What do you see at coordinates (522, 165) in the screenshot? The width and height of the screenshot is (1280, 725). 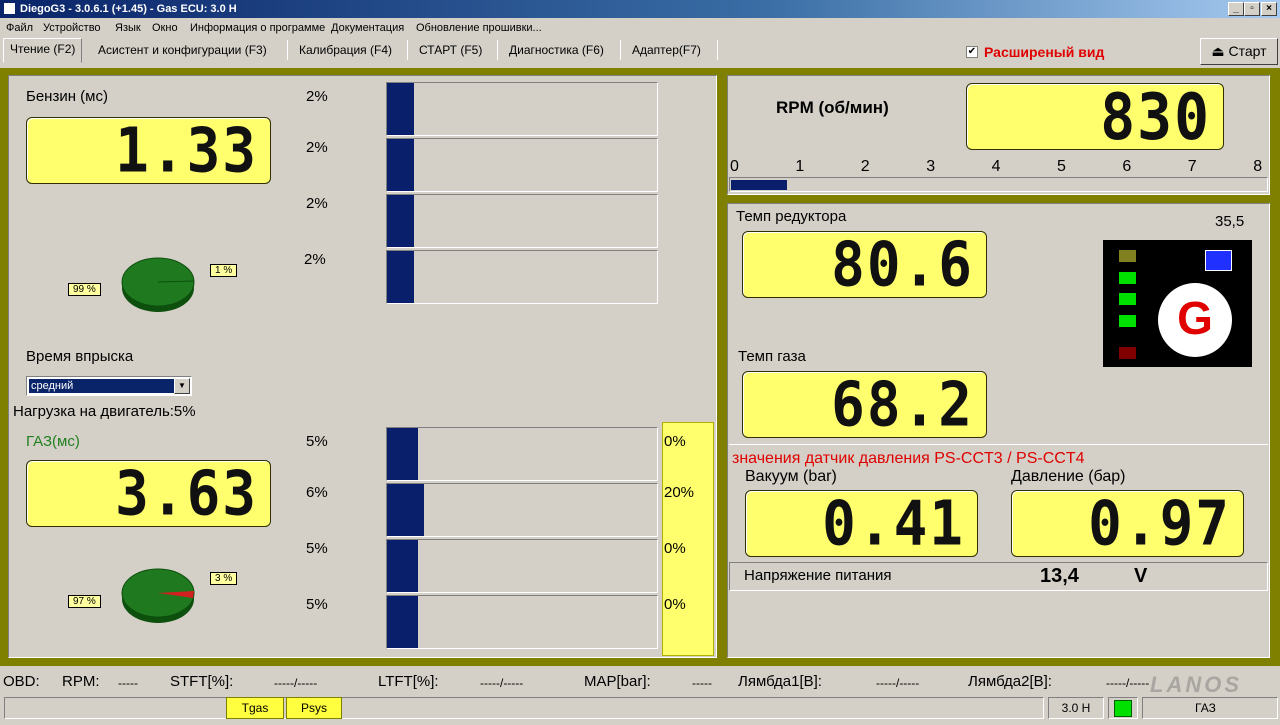 I see `petrol-bar` at bounding box center [522, 165].